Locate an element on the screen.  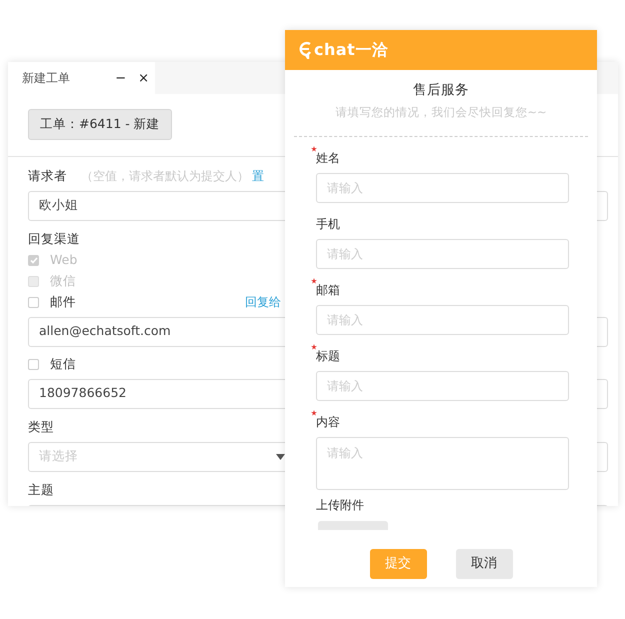
field-label: 回复渠道 is located at coordinates (54, 239).